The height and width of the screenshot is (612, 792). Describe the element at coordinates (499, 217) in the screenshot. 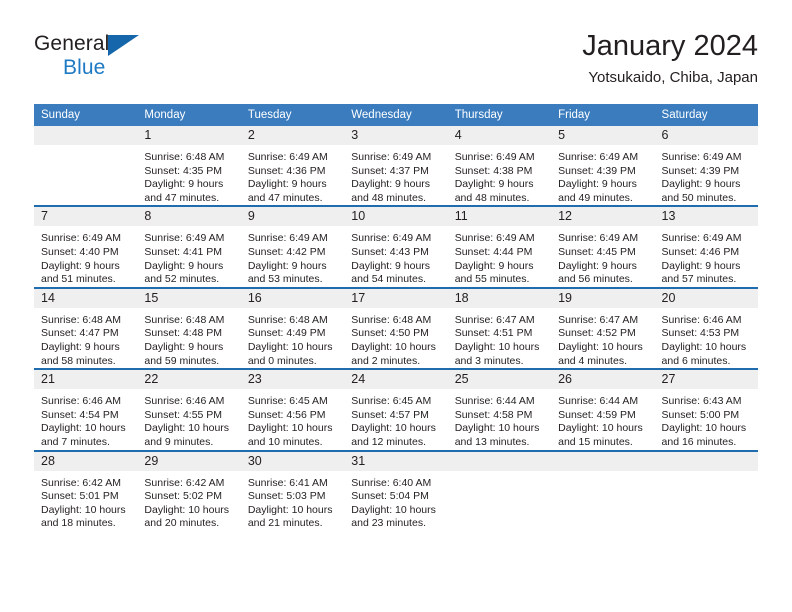

I see `day-number: 11` at that location.